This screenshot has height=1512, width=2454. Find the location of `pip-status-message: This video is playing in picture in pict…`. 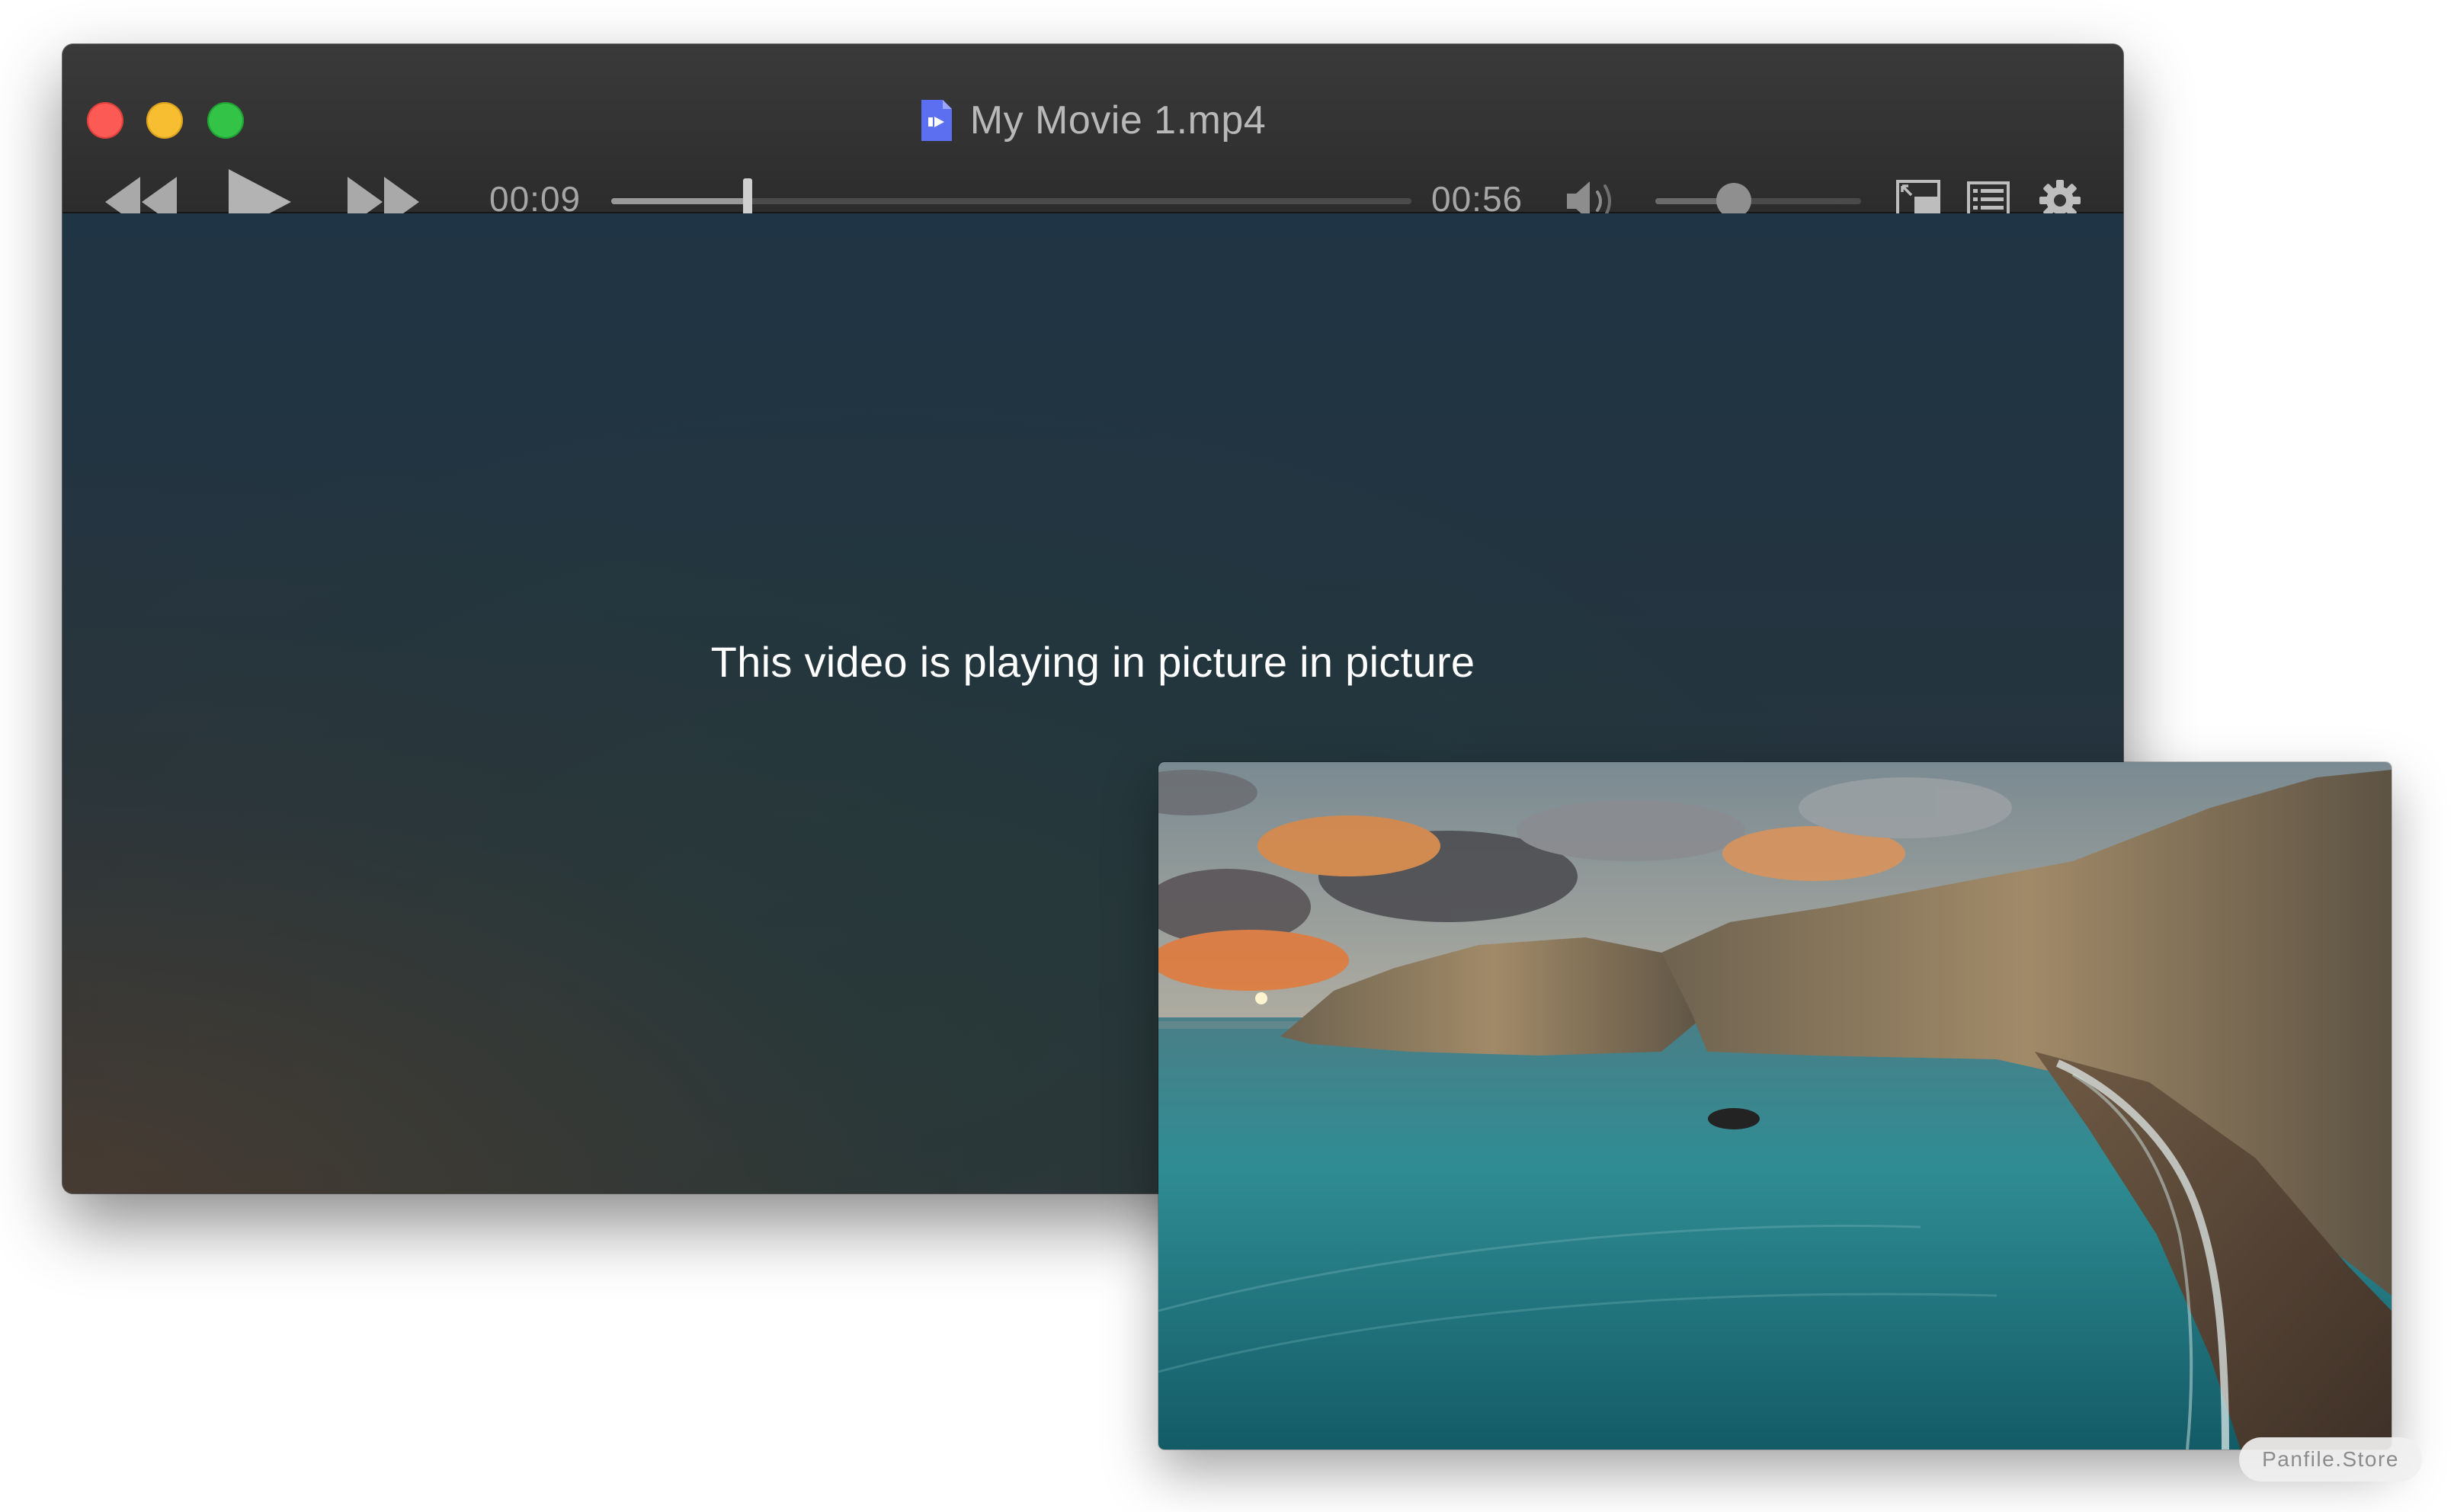

pip-status-message: This video is playing in picture in pict… is located at coordinates (1092, 662).